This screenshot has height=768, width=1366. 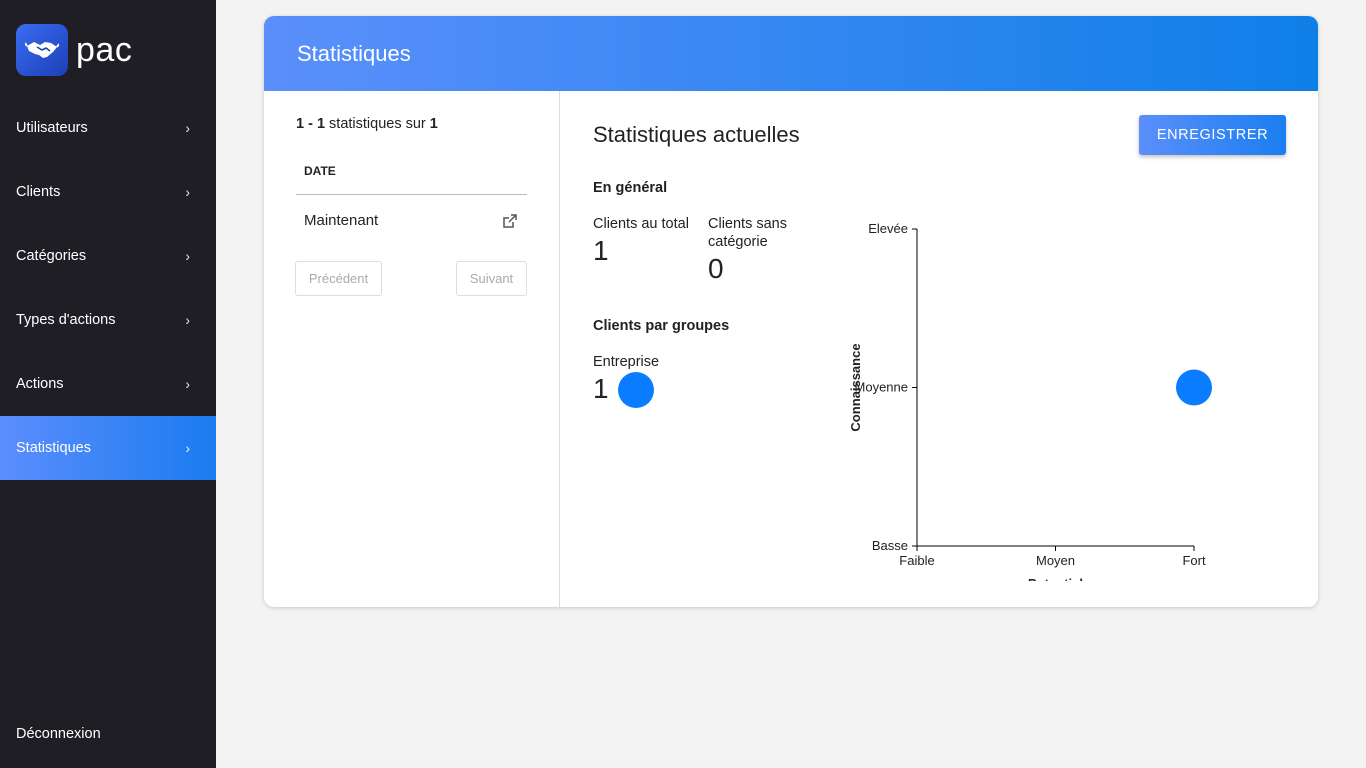 What do you see at coordinates (104, 49) in the screenshot?
I see `app-name: pac` at bounding box center [104, 49].